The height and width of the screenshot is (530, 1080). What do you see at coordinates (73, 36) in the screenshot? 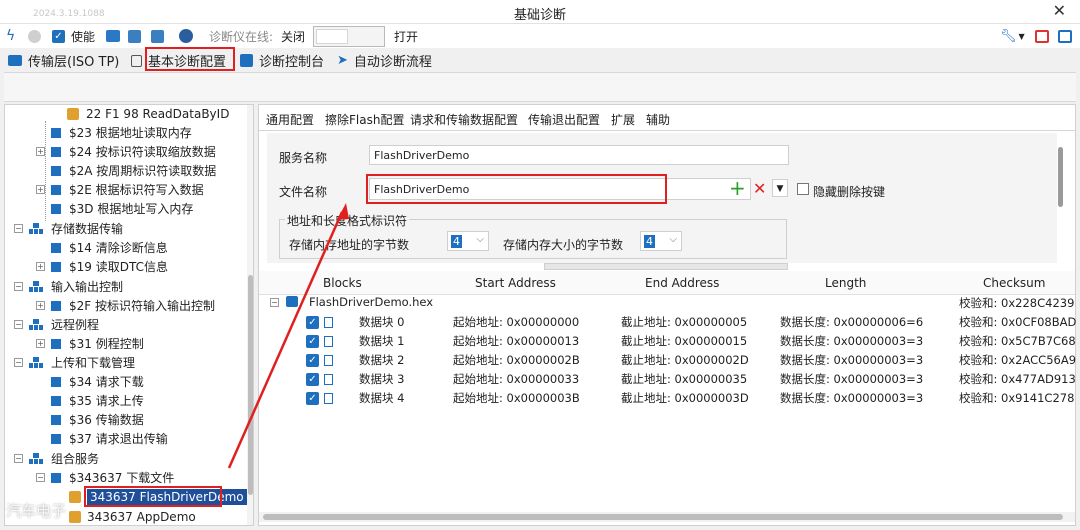
I see `enable-checkbox: ✓ 使能` at bounding box center [73, 36].